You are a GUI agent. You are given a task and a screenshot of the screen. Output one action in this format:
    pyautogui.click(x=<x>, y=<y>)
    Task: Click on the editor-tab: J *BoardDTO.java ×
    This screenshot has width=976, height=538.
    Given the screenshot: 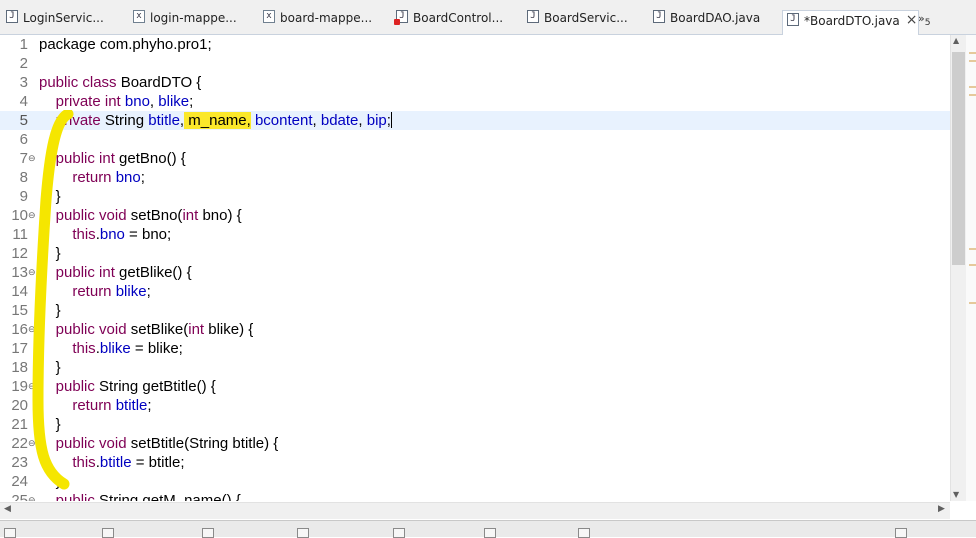 What is the action you would take?
    pyautogui.click(x=850, y=22)
    